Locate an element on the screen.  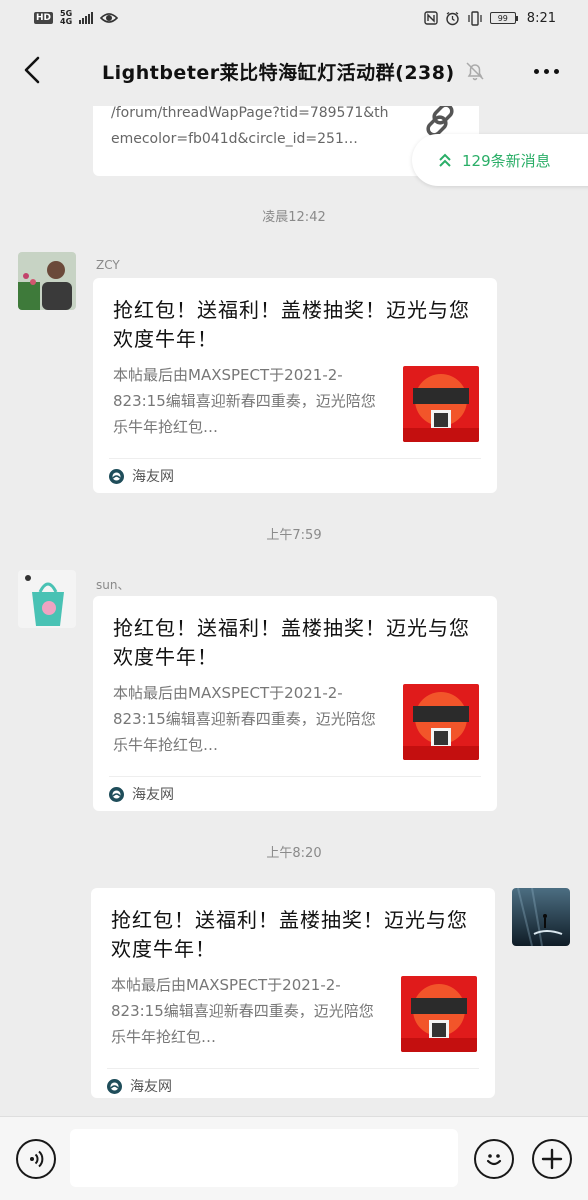
voice-icon is located at coordinates (37, 1159).